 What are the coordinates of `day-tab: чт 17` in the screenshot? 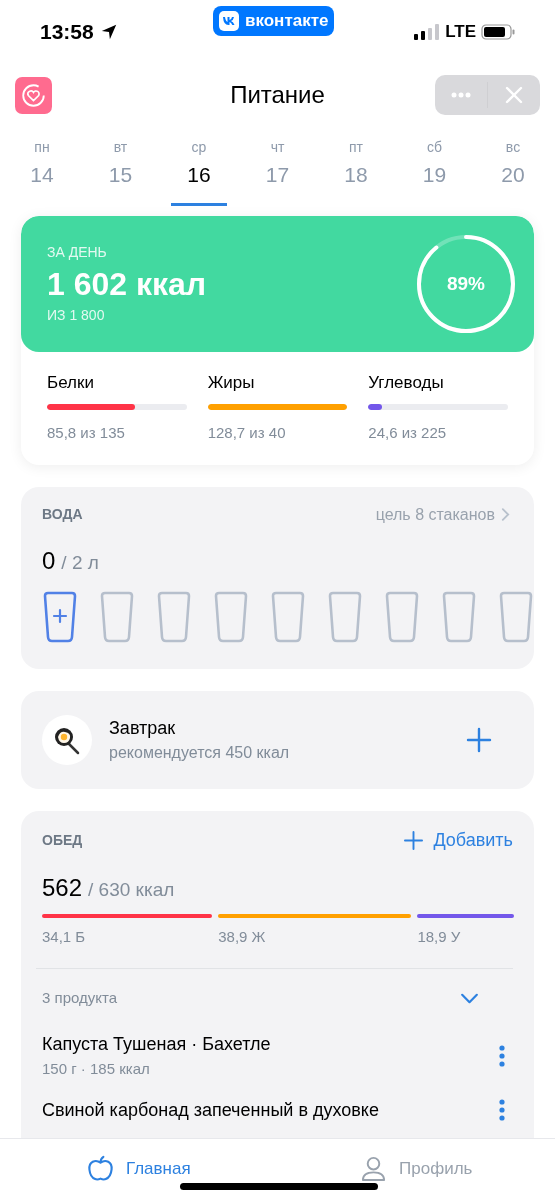 It's located at (277, 167).